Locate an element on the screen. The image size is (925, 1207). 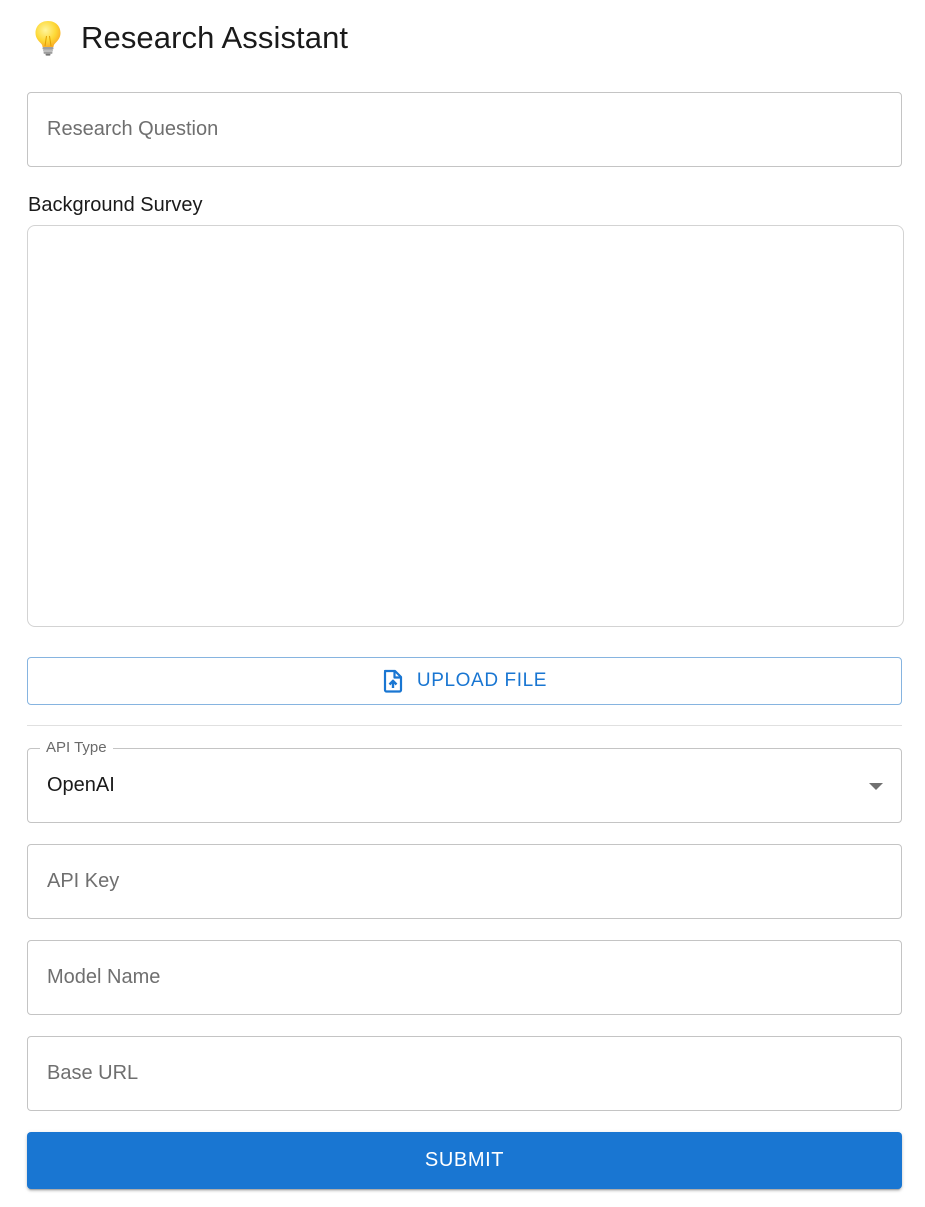
api-key-input is located at coordinates (464, 881).